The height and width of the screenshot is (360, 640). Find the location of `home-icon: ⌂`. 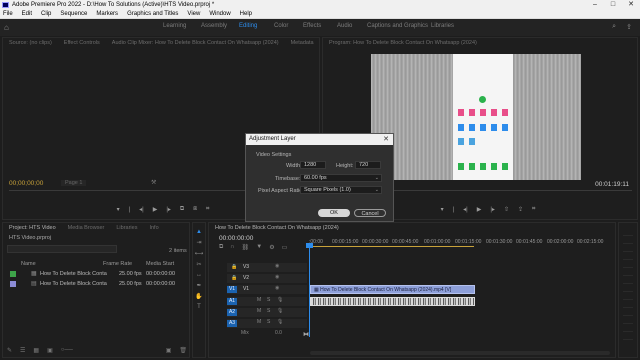

home-icon: ⌂ is located at coordinates (8, 27).